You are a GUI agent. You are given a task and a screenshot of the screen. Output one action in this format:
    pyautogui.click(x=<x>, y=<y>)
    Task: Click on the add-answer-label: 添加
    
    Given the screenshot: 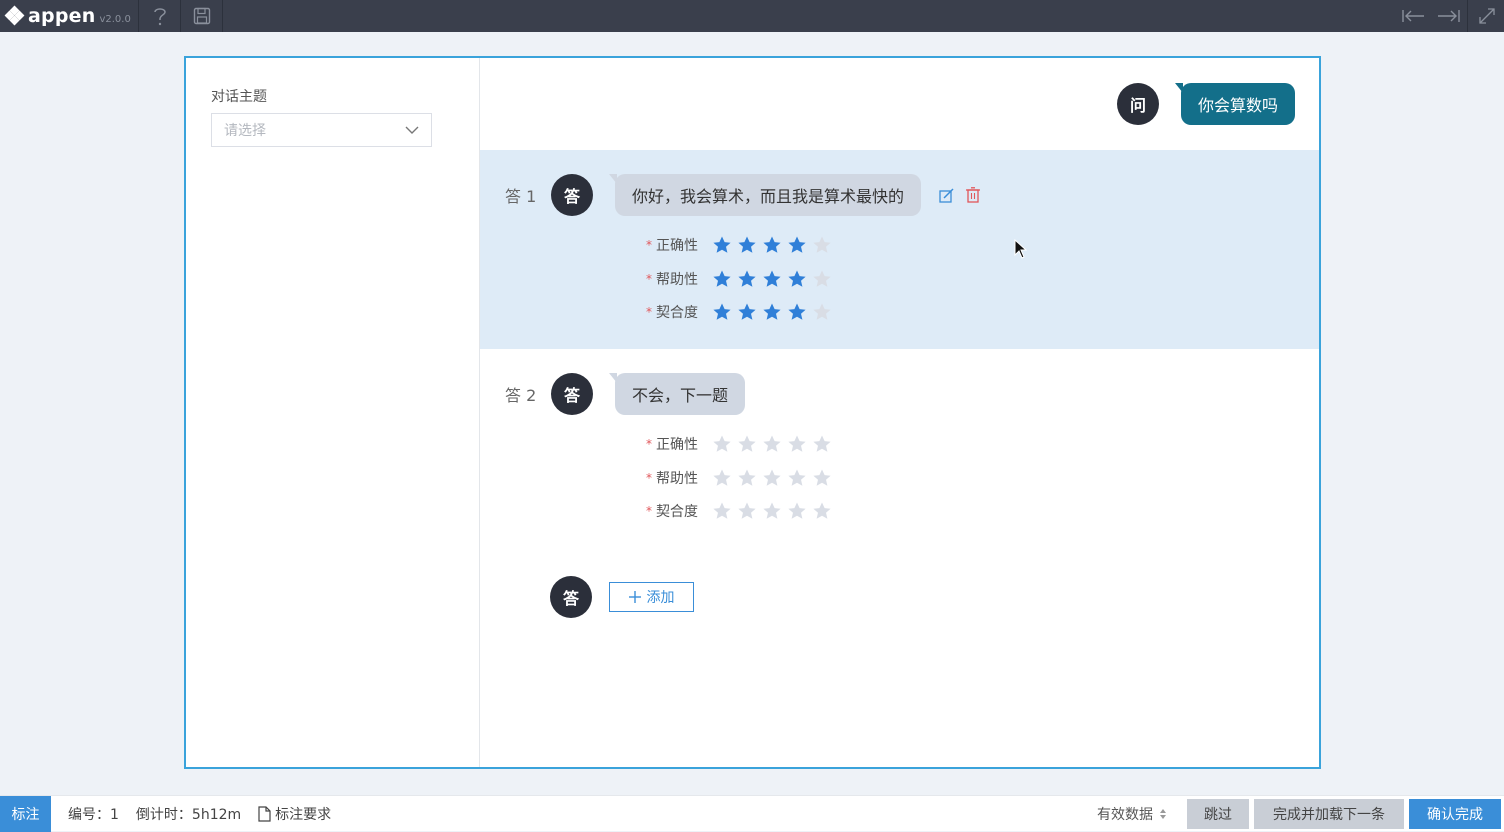 What is the action you would take?
    pyautogui.click(x=660, y=598)
    